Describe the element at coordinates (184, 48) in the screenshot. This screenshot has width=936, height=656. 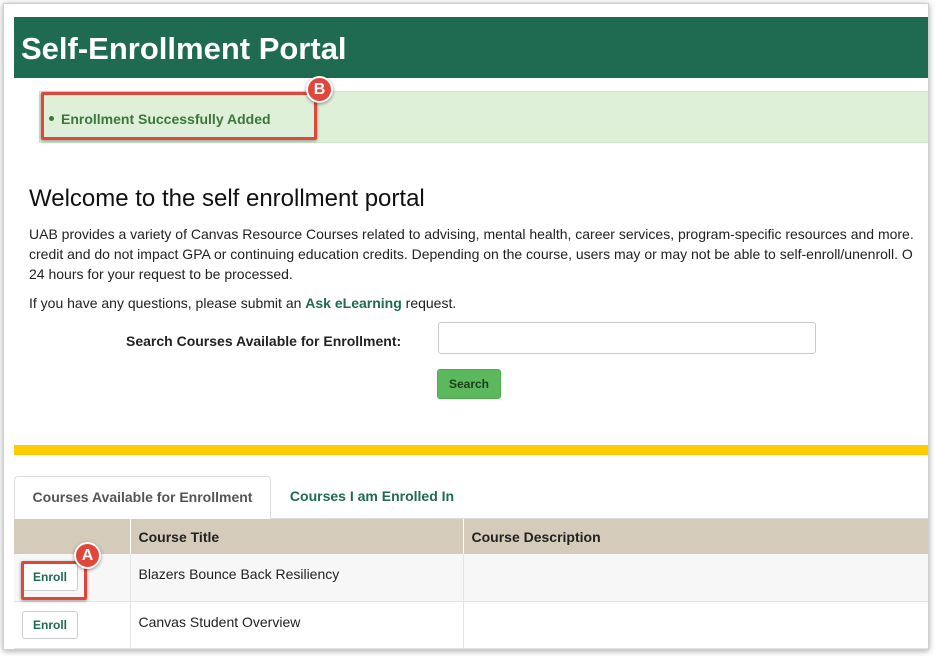
I see `page-title: Self-Enrollment Portal` at that location.